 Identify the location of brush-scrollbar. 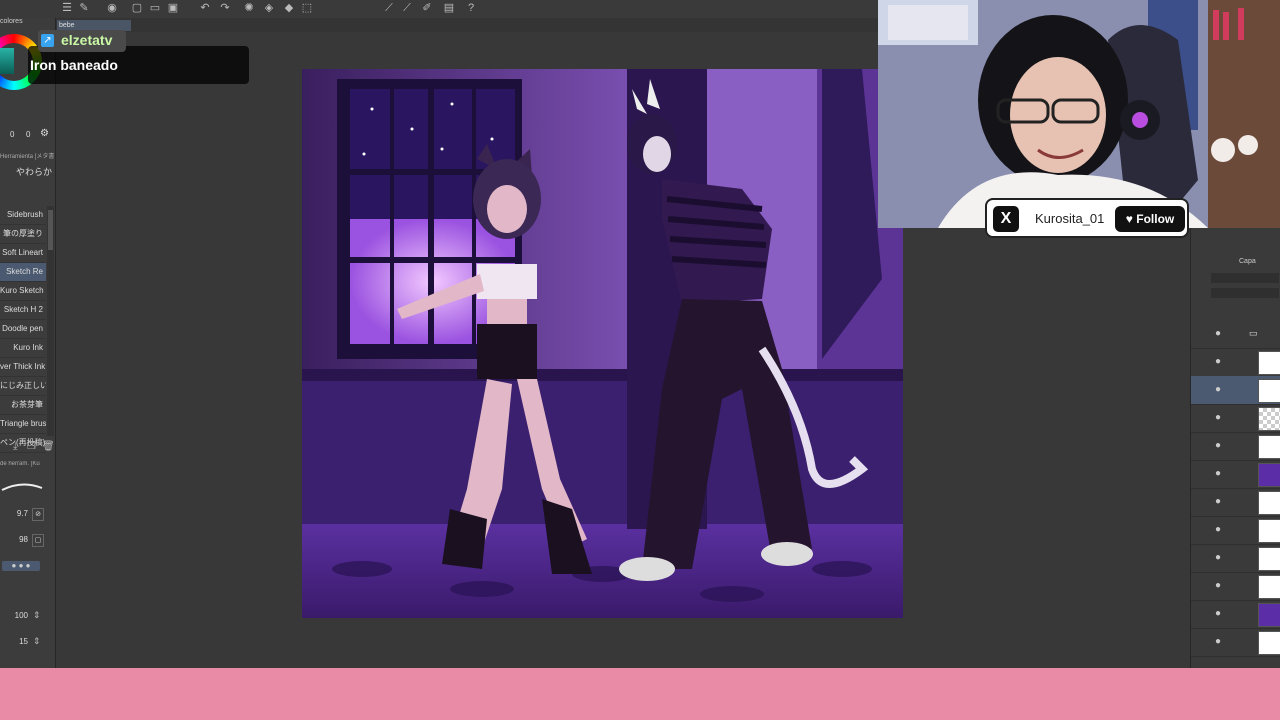
(50, 321).